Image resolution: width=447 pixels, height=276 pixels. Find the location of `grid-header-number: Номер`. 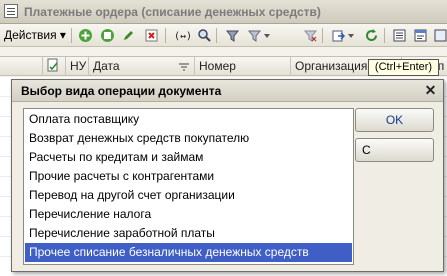

grid-header-number: Номер is located at coordinates (243, 66).